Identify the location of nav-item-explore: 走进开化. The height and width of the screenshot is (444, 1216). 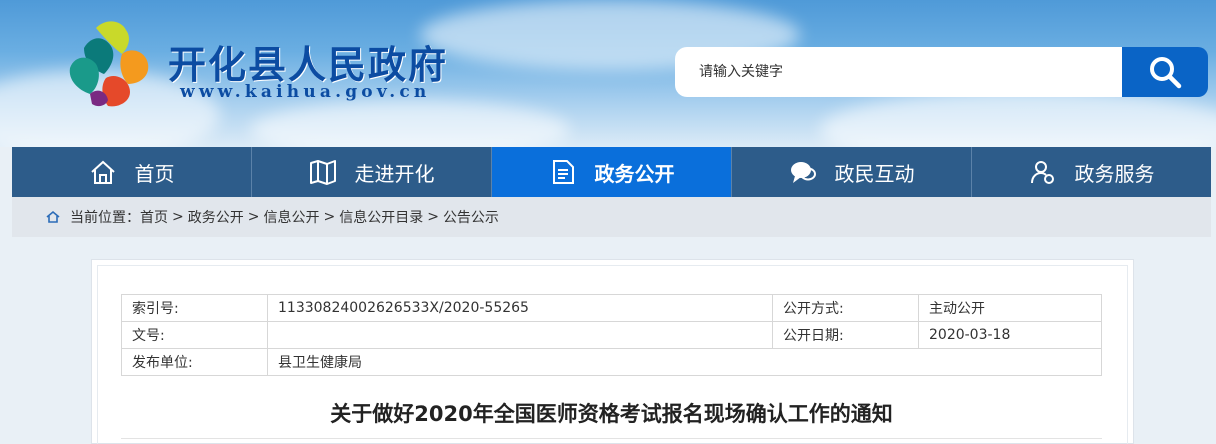
(372, 172).